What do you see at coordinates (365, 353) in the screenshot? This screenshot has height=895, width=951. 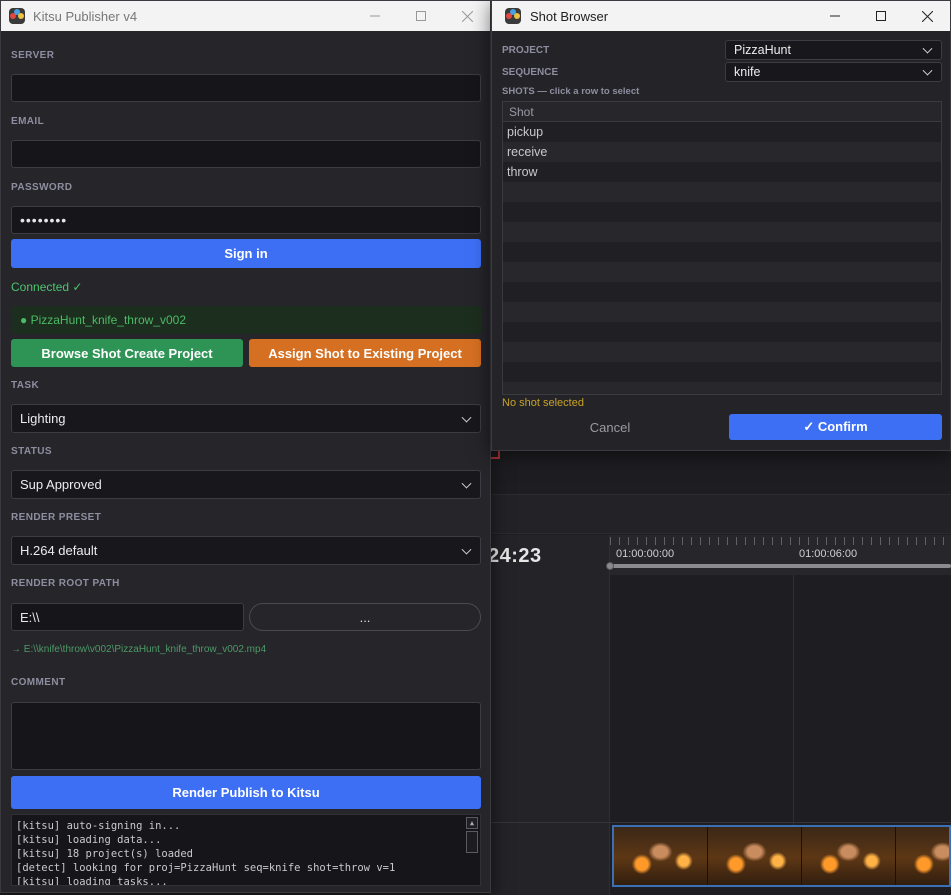 I see `assign-shot-button: Assign Shot to Existing Project` at bounding box center [365, 353].